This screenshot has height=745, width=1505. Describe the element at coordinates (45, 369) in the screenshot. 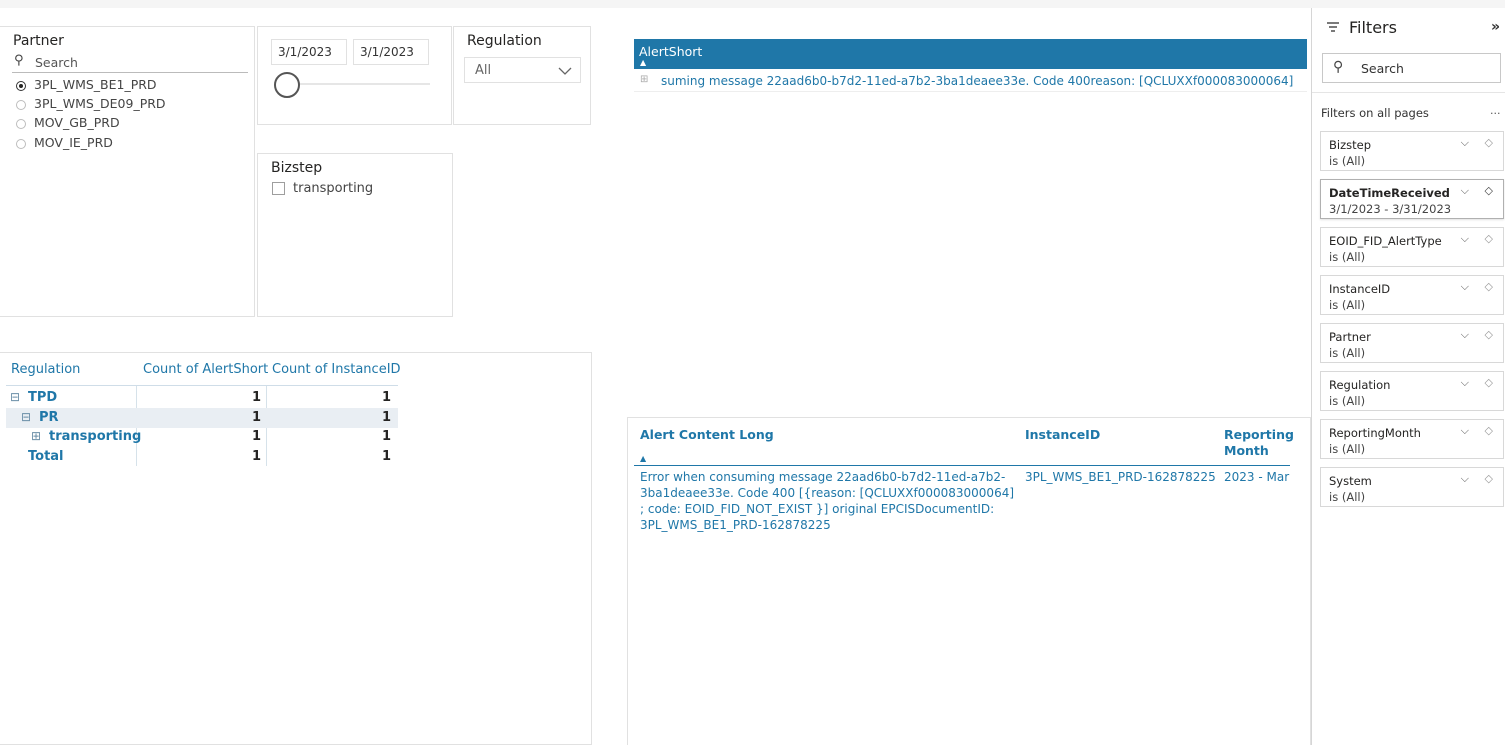

I see `matrix-header-regulation: Regulation` at that location.